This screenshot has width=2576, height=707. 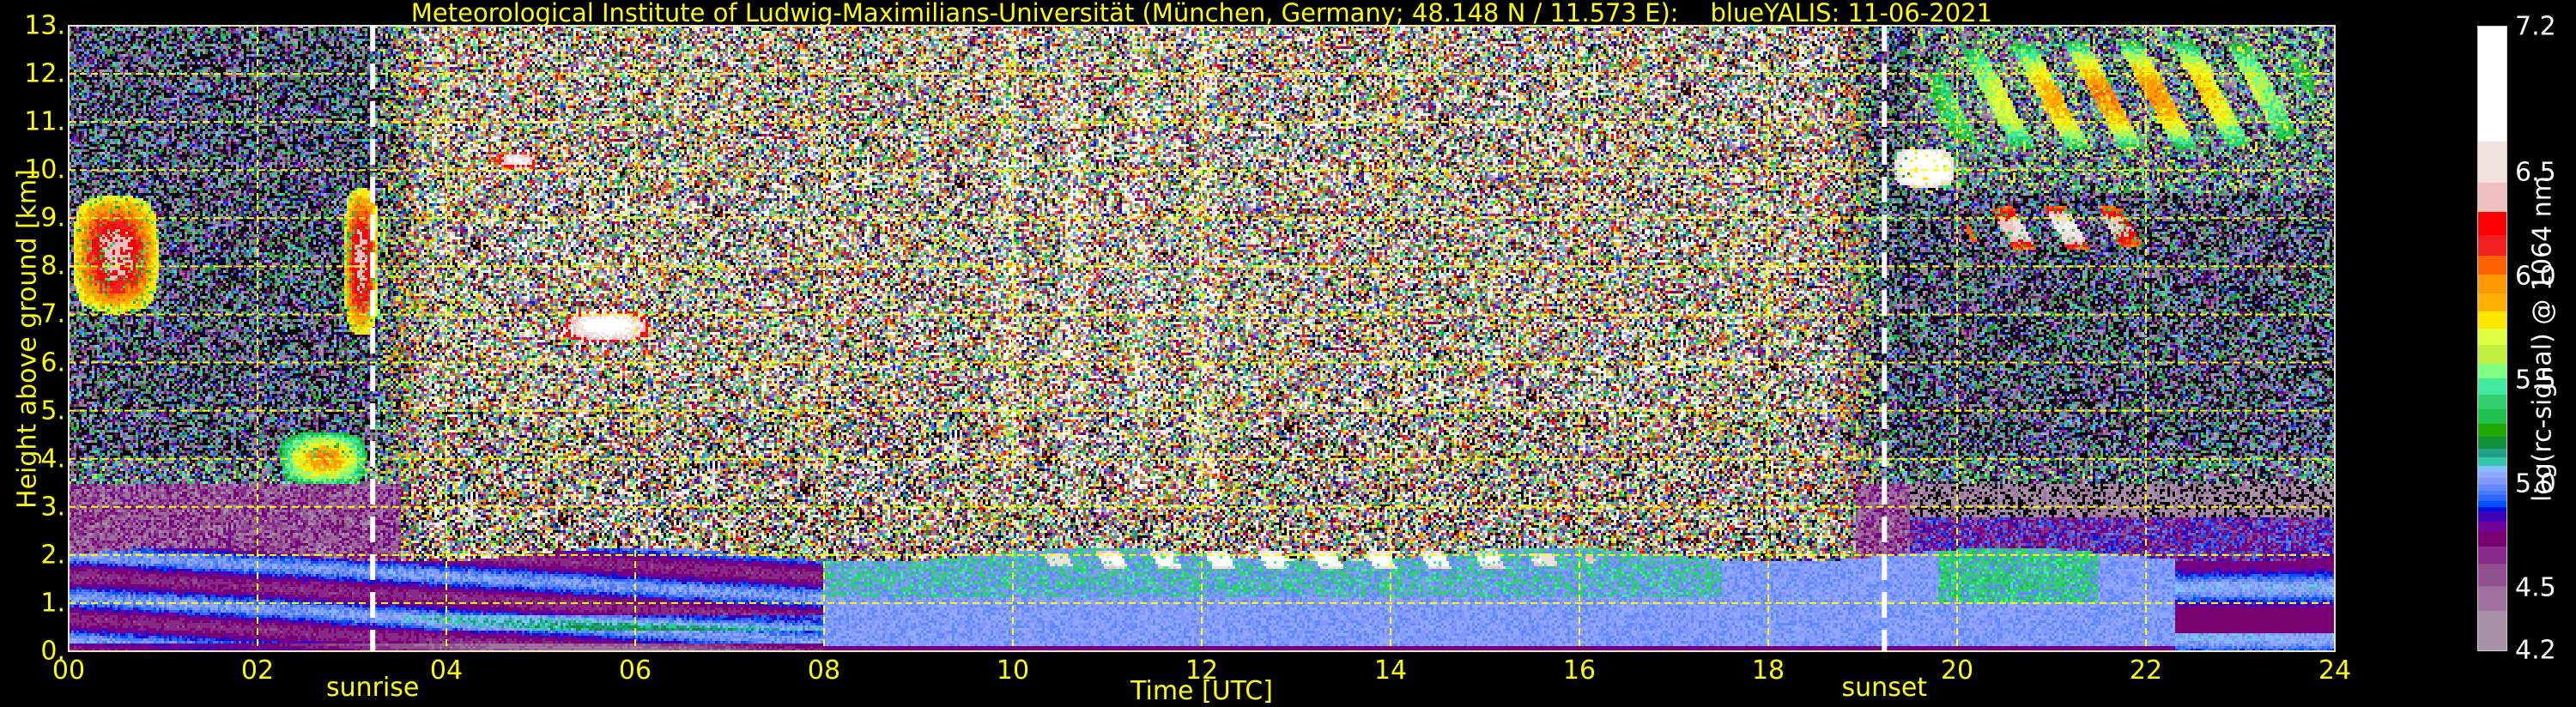 What do you see at coordinates (44, 74) in the screenshot?
I see `y-tick-label: 12.` at bounding box center [44, 74].